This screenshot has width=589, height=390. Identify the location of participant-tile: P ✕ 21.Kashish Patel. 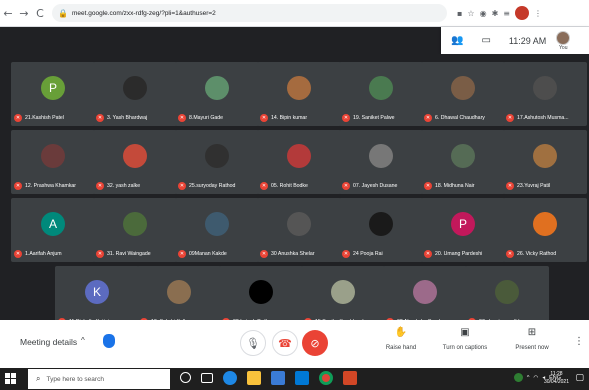
(53, 94).